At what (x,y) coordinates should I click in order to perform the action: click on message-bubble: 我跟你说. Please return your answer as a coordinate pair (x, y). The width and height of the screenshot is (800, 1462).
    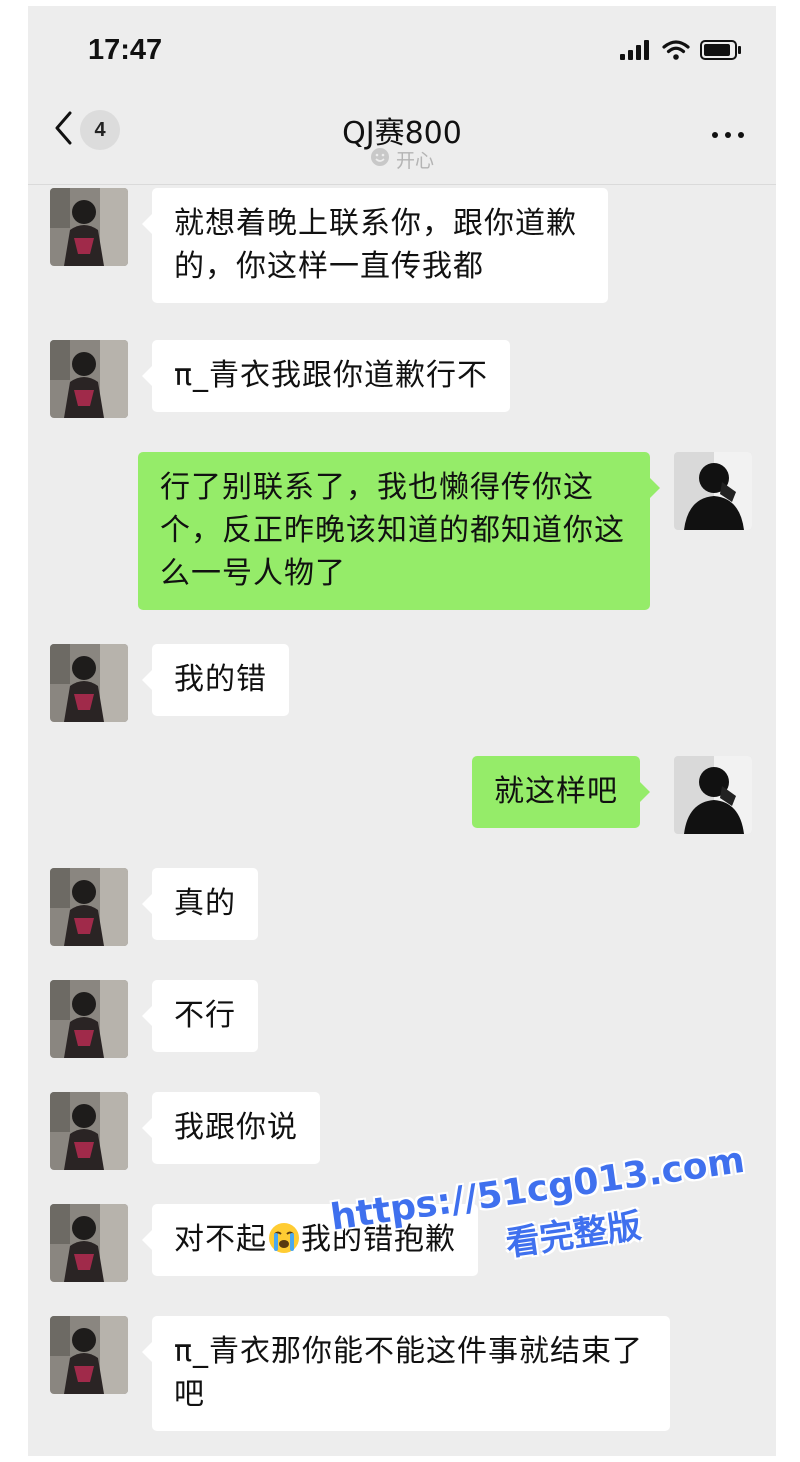
    Looking at the image, I should click on (231, 1128).